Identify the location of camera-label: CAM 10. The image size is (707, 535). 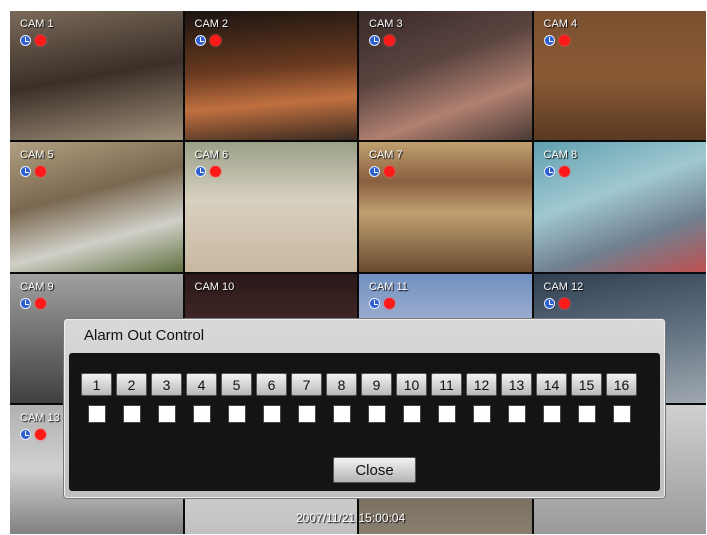
(214, 286).